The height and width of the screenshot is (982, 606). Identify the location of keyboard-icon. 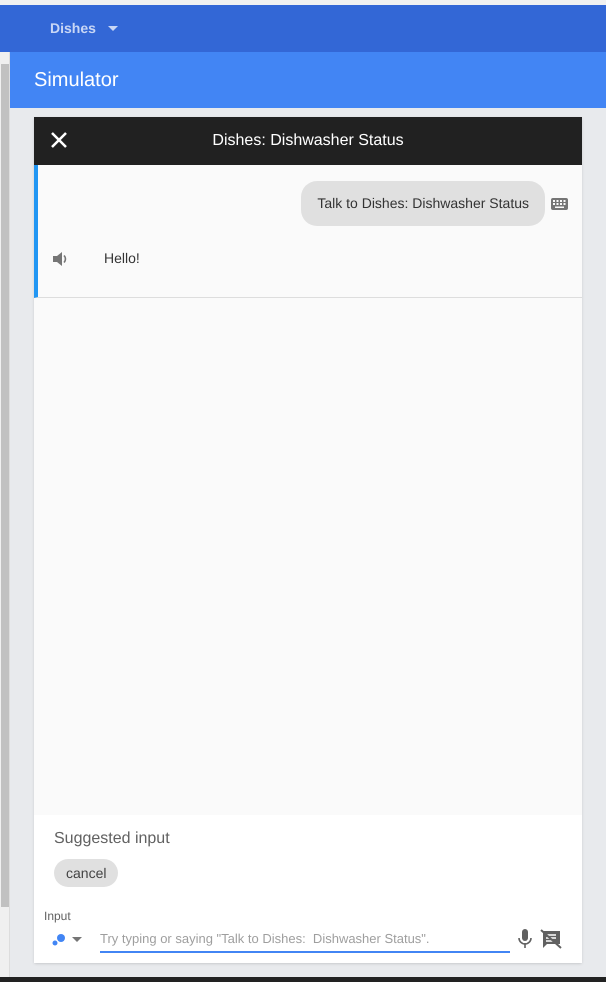
(559, 204).